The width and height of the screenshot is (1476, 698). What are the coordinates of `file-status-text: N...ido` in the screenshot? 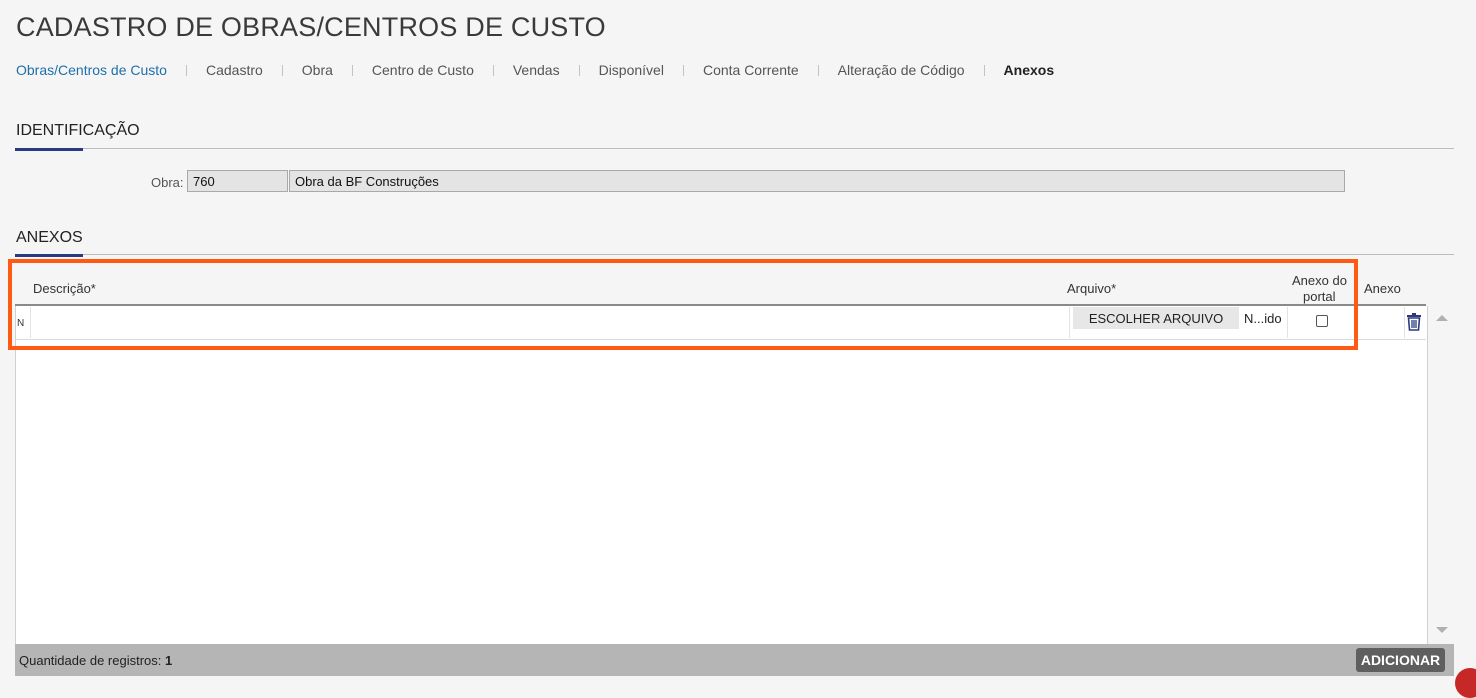 It's located at (1263, 318).